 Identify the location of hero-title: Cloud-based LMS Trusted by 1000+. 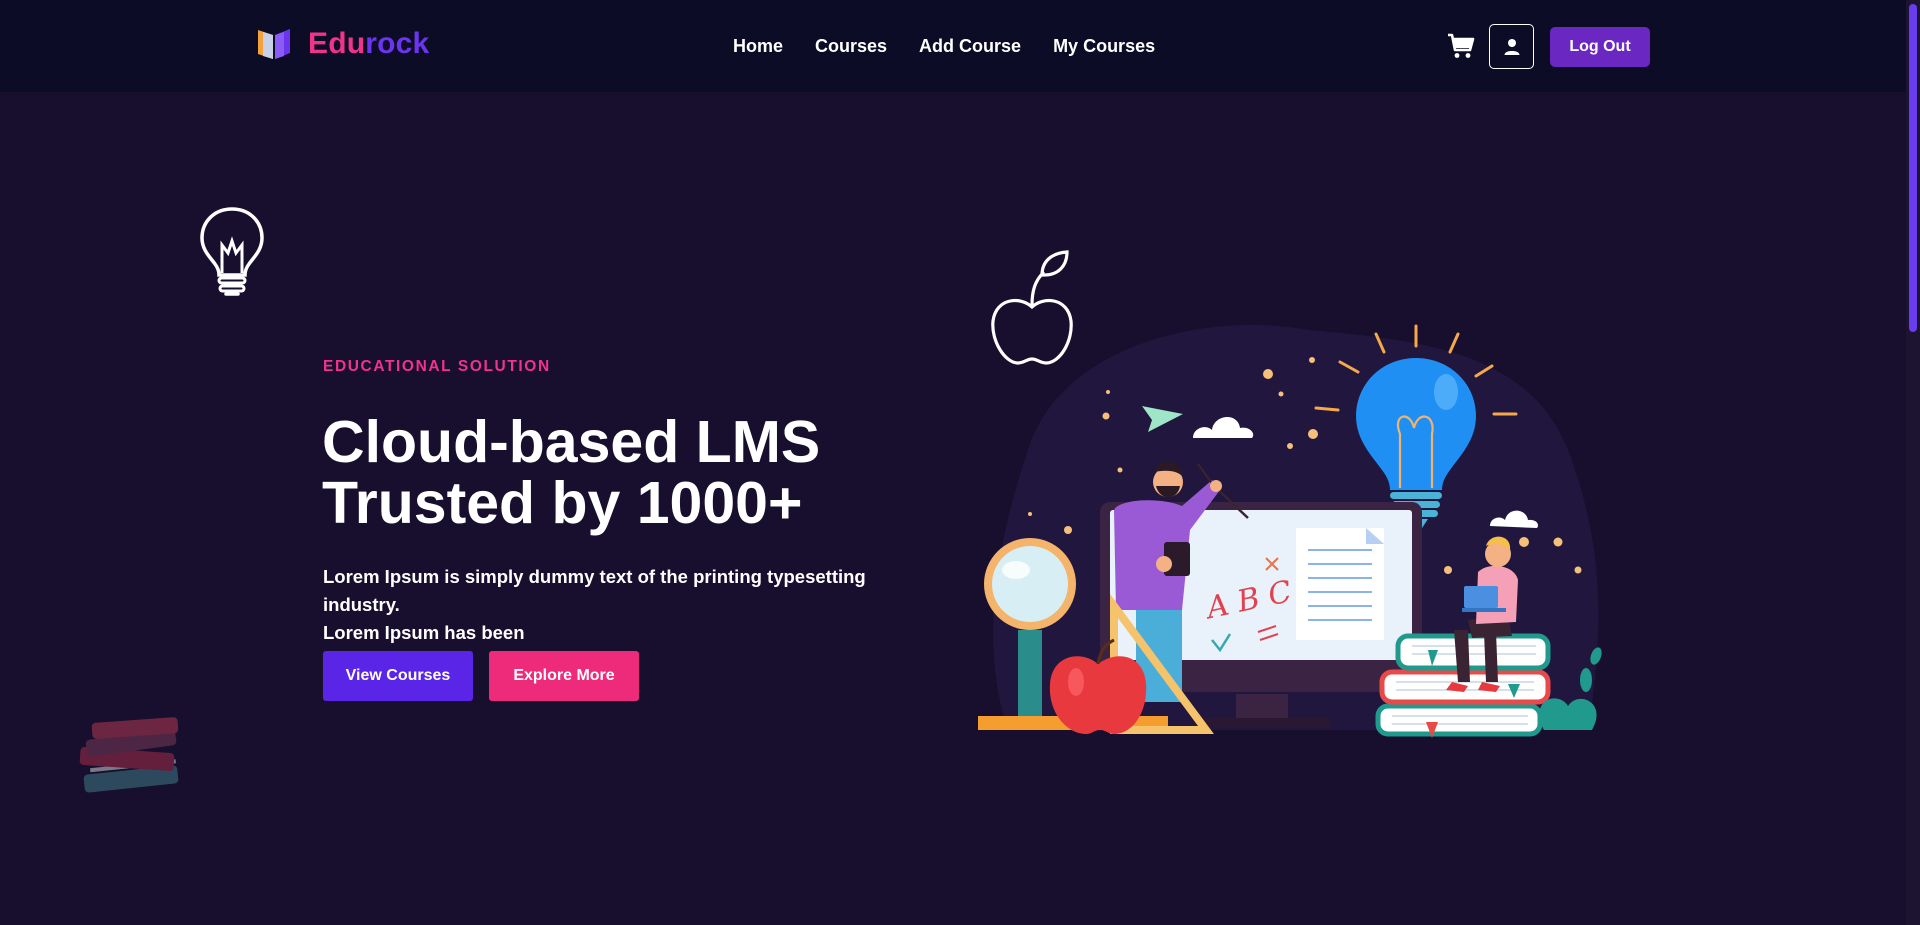
(602, 473).